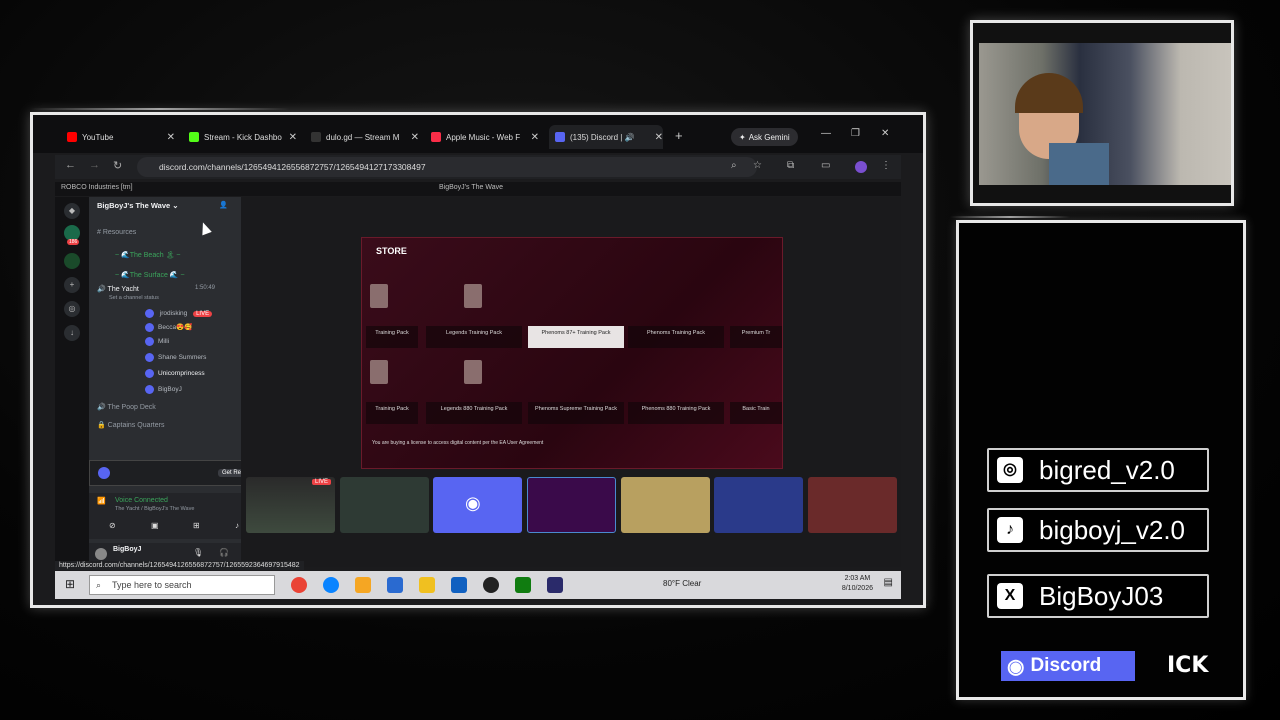 Image resolution: width=1280 pixels, height=720 pixels. What do you see at coordinates (243, 137) in the screenshot?
I see `tab-kick: Stream - Kick Dashbo ✕` at bounding box center [243, 137].